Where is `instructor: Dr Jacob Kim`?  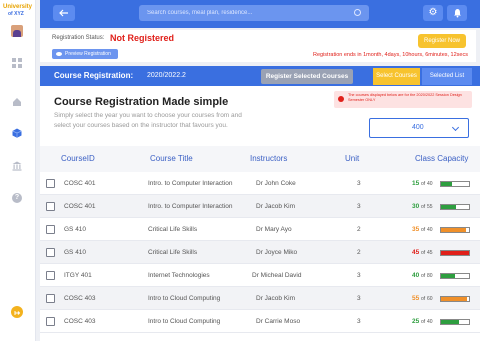
instructor: Dr Jacob Kim is located at coordinates (276, 206).